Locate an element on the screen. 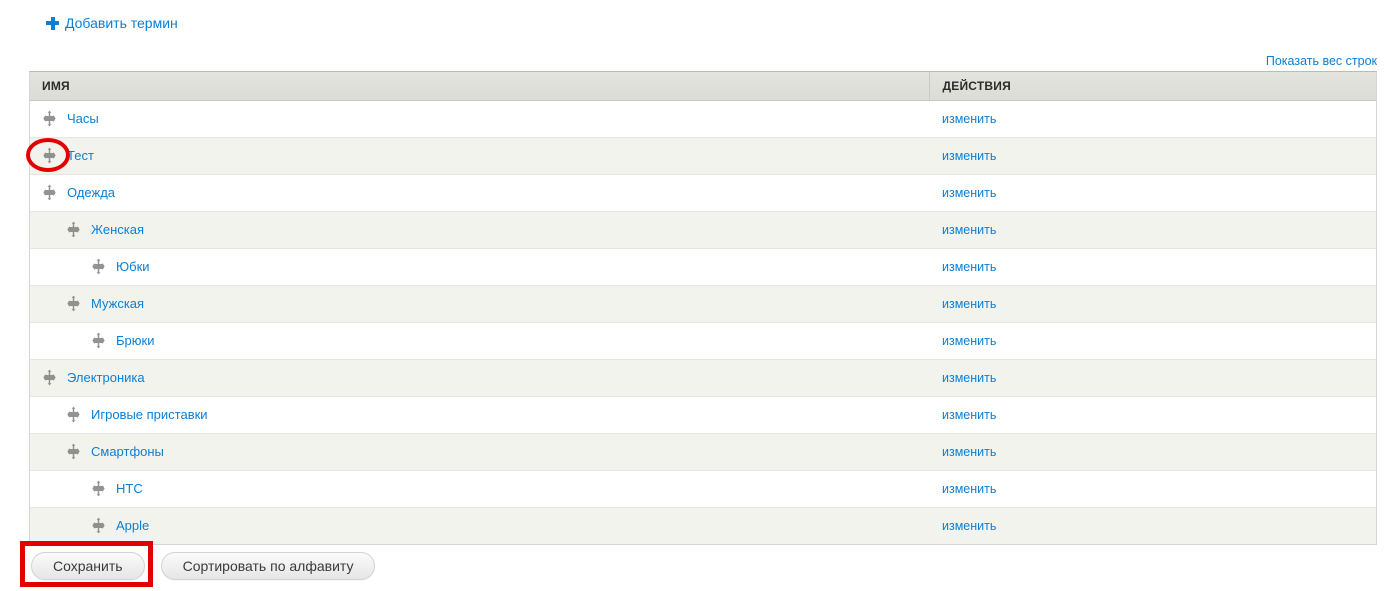  name-cell-content: Одежда is located at coordinates (479, 192).